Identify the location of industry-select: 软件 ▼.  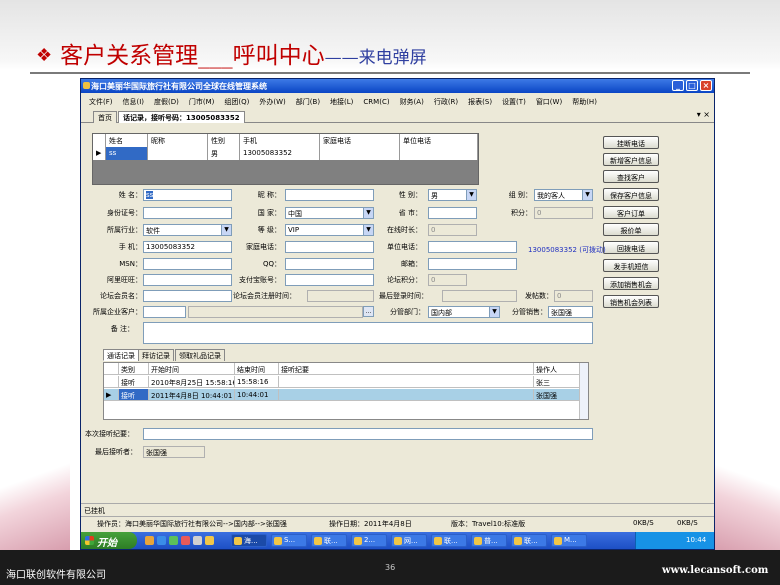
(187, 230).